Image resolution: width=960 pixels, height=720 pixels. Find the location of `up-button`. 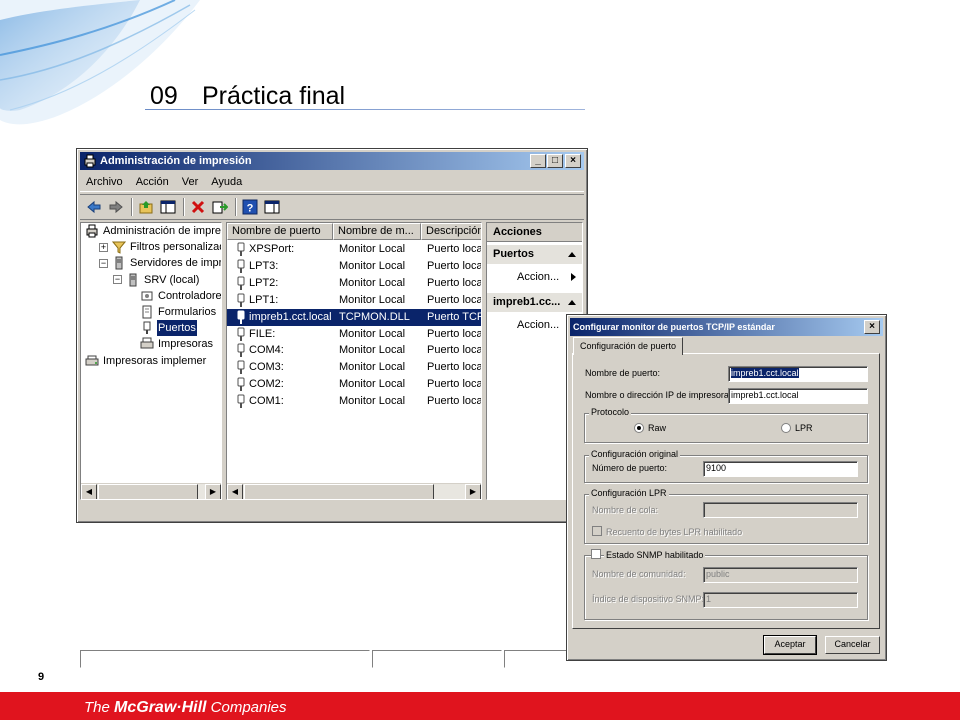

up-button is located at coordinates (146, 207).